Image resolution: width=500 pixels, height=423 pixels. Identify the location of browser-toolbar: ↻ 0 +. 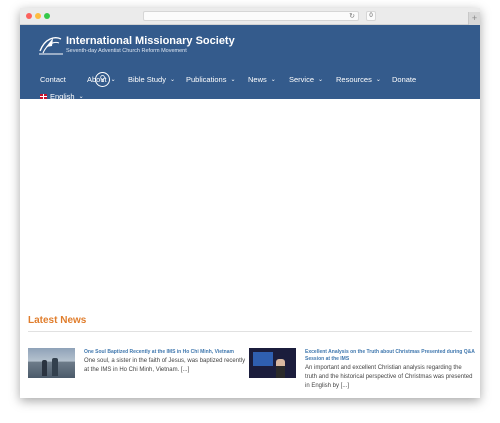
(250, 16).